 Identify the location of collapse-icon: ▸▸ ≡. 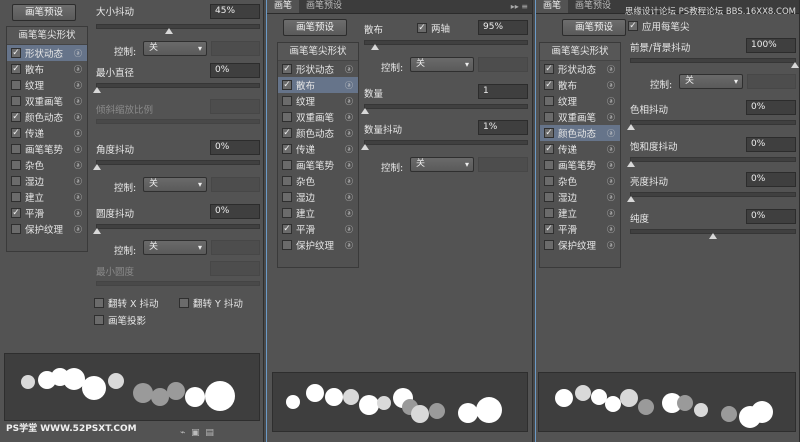
(519, 6).